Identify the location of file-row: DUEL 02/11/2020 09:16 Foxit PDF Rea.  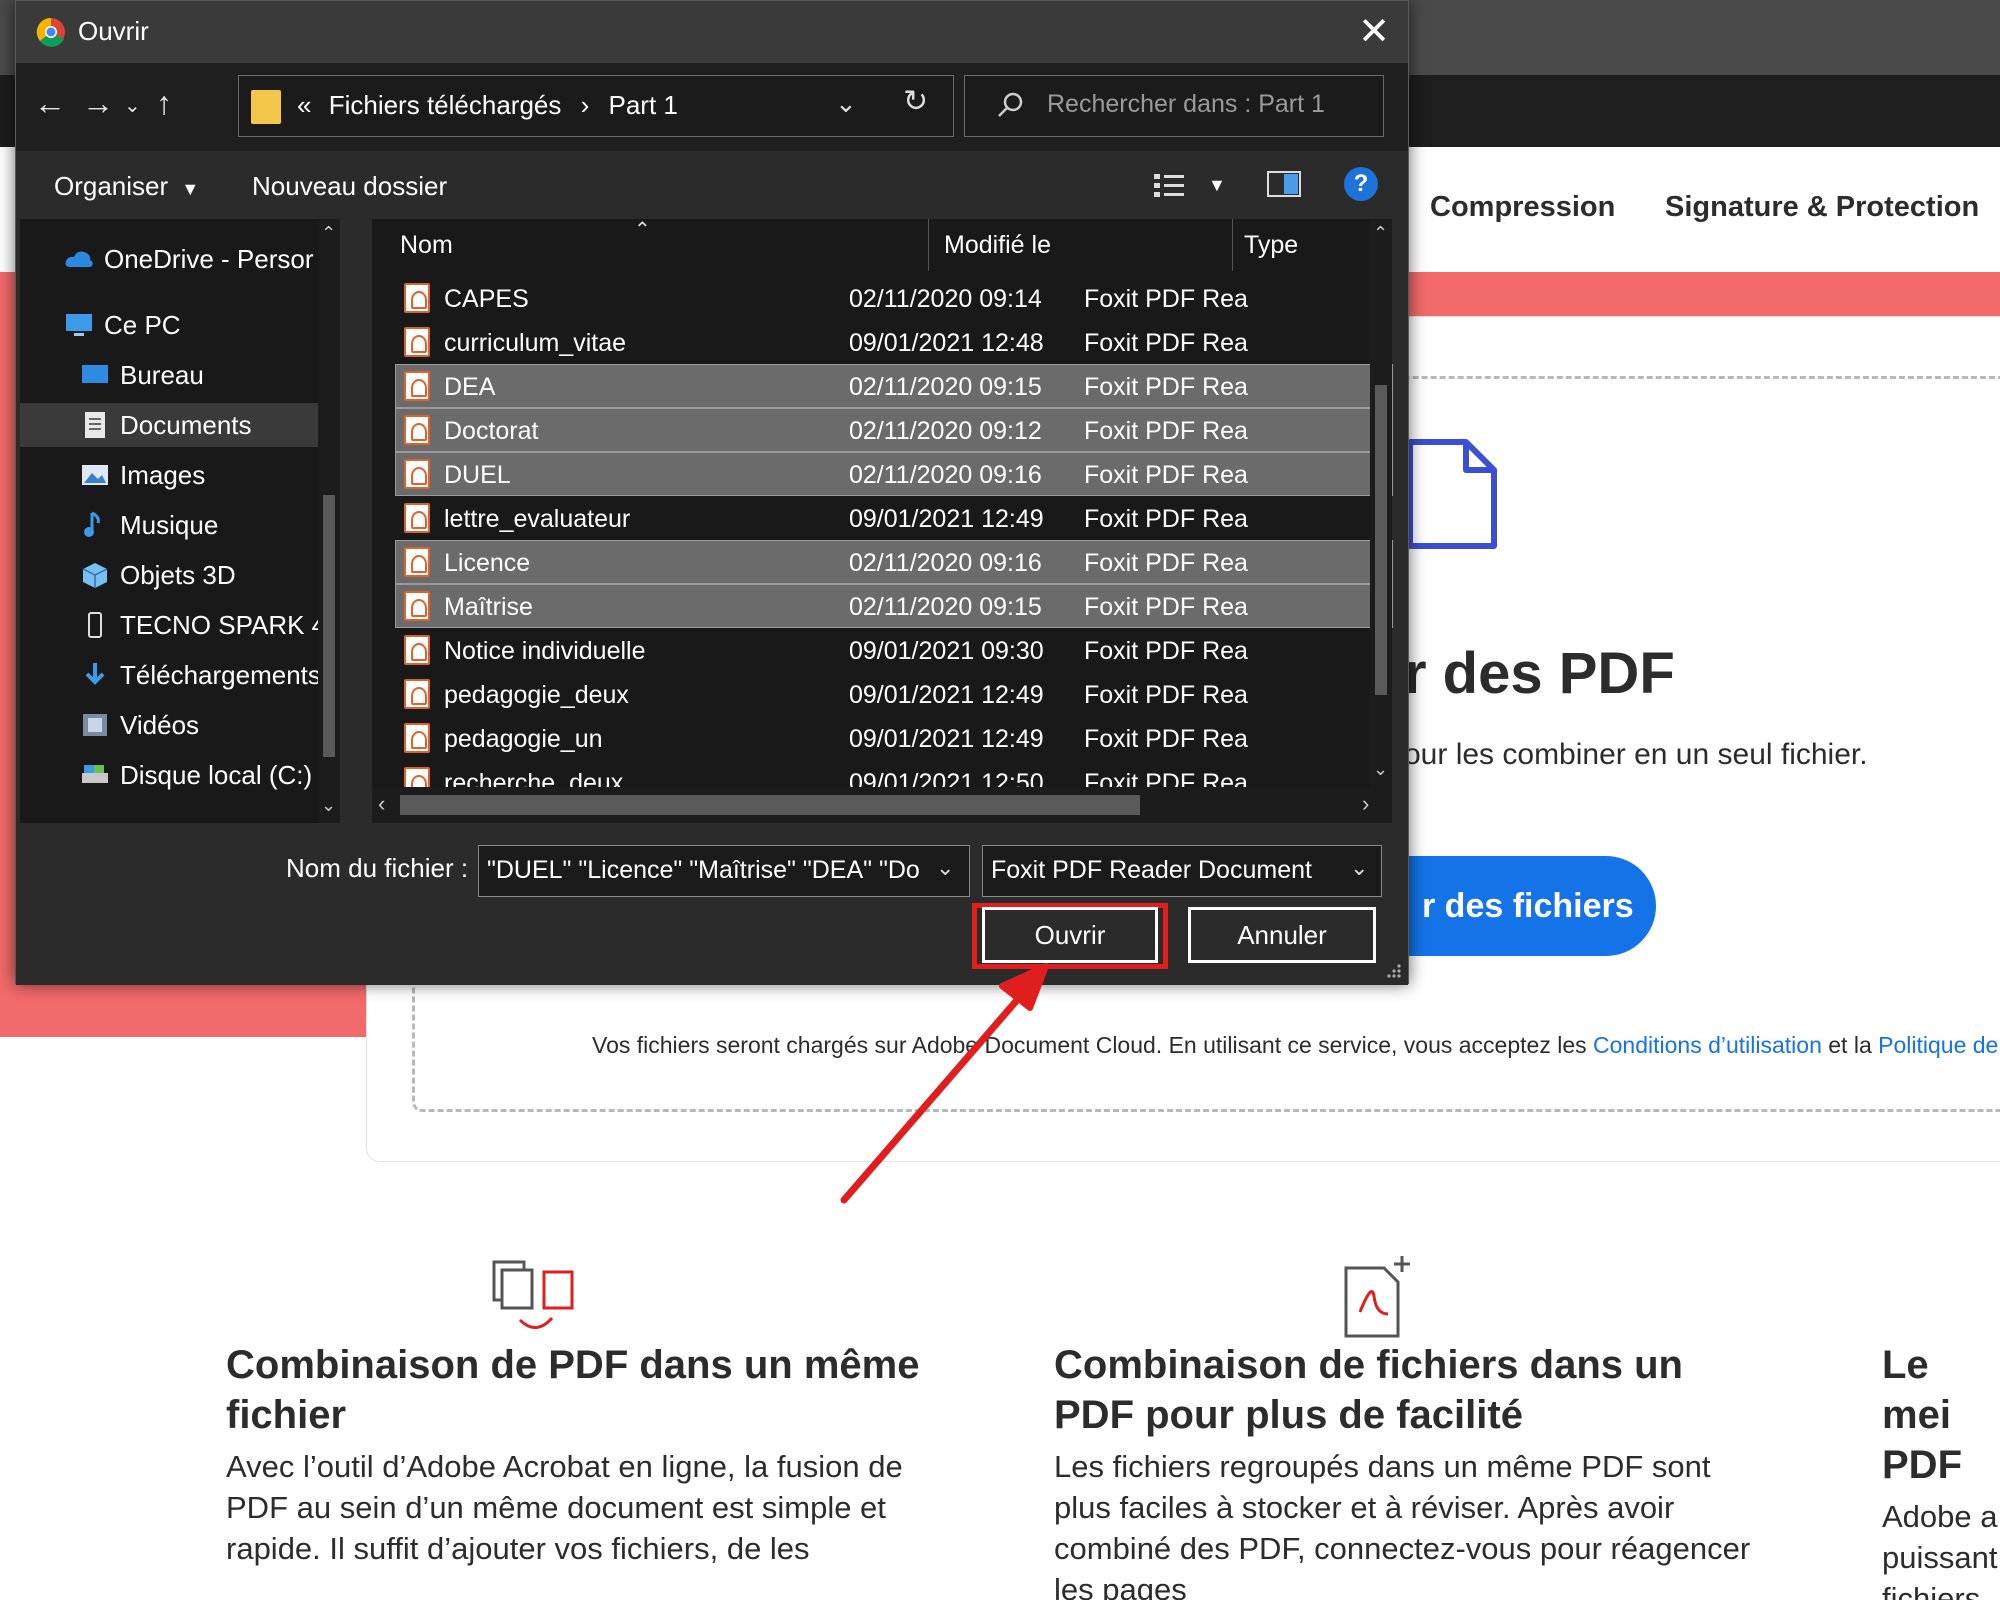
(894, 474).